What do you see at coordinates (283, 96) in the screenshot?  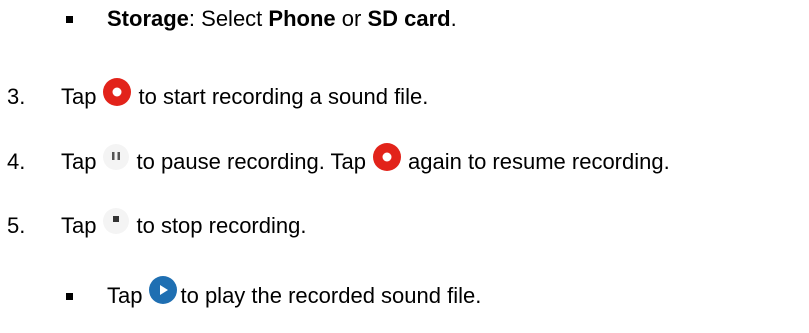 I see `step-text: to start recording a sound file.` at bounding box center [283, 96].